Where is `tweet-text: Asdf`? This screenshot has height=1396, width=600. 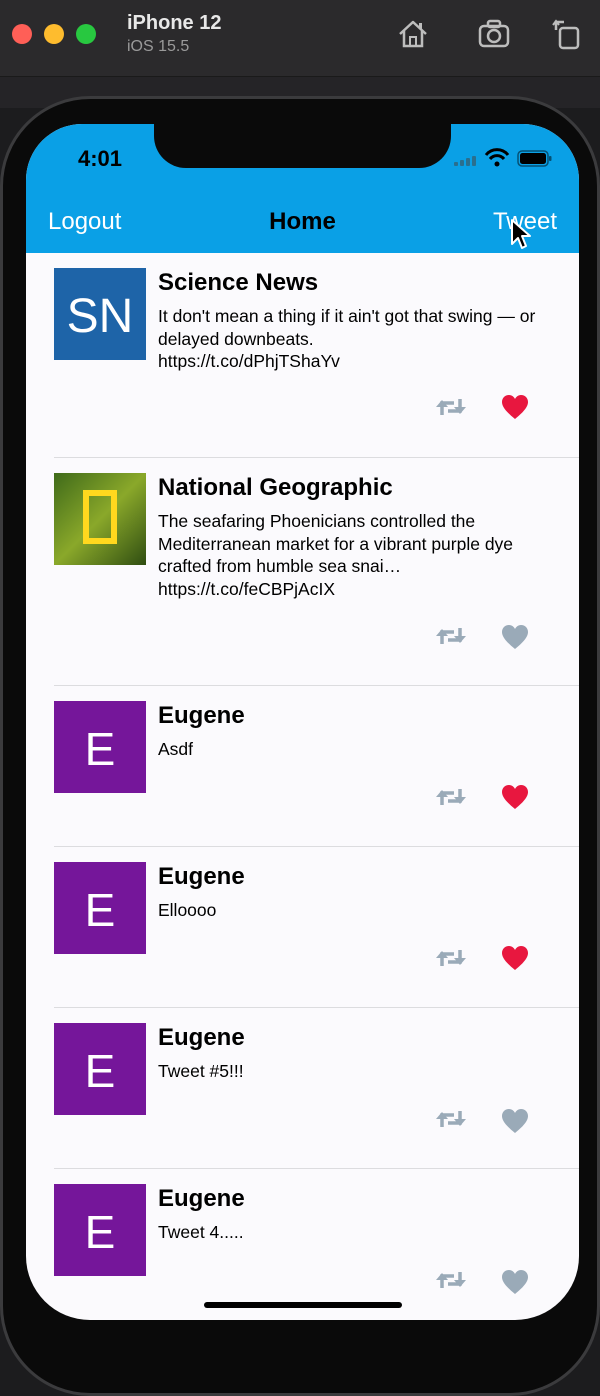 tweet-text: Asdf is located at coordinates (176, 749).